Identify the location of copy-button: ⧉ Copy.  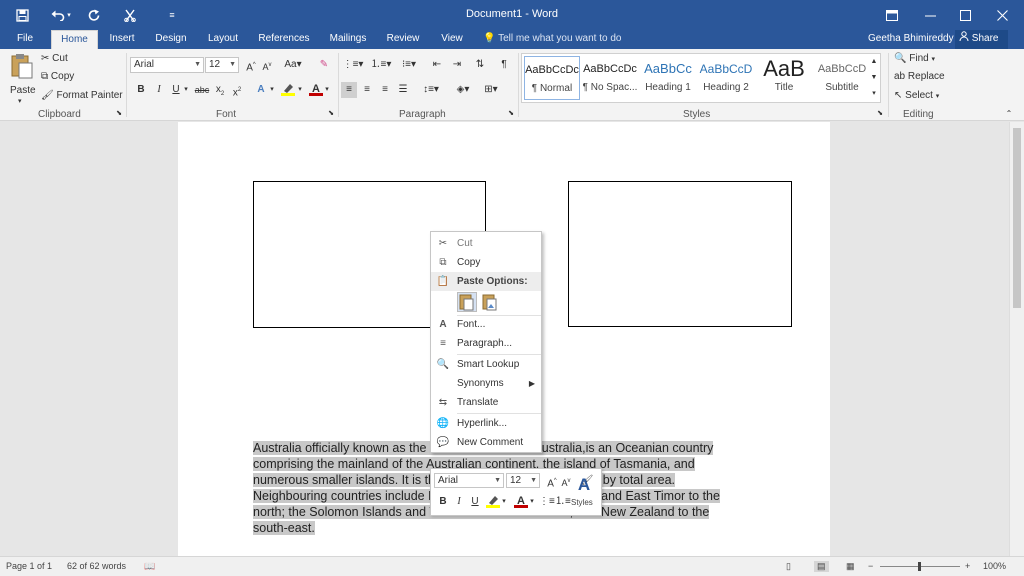
(57, 76).